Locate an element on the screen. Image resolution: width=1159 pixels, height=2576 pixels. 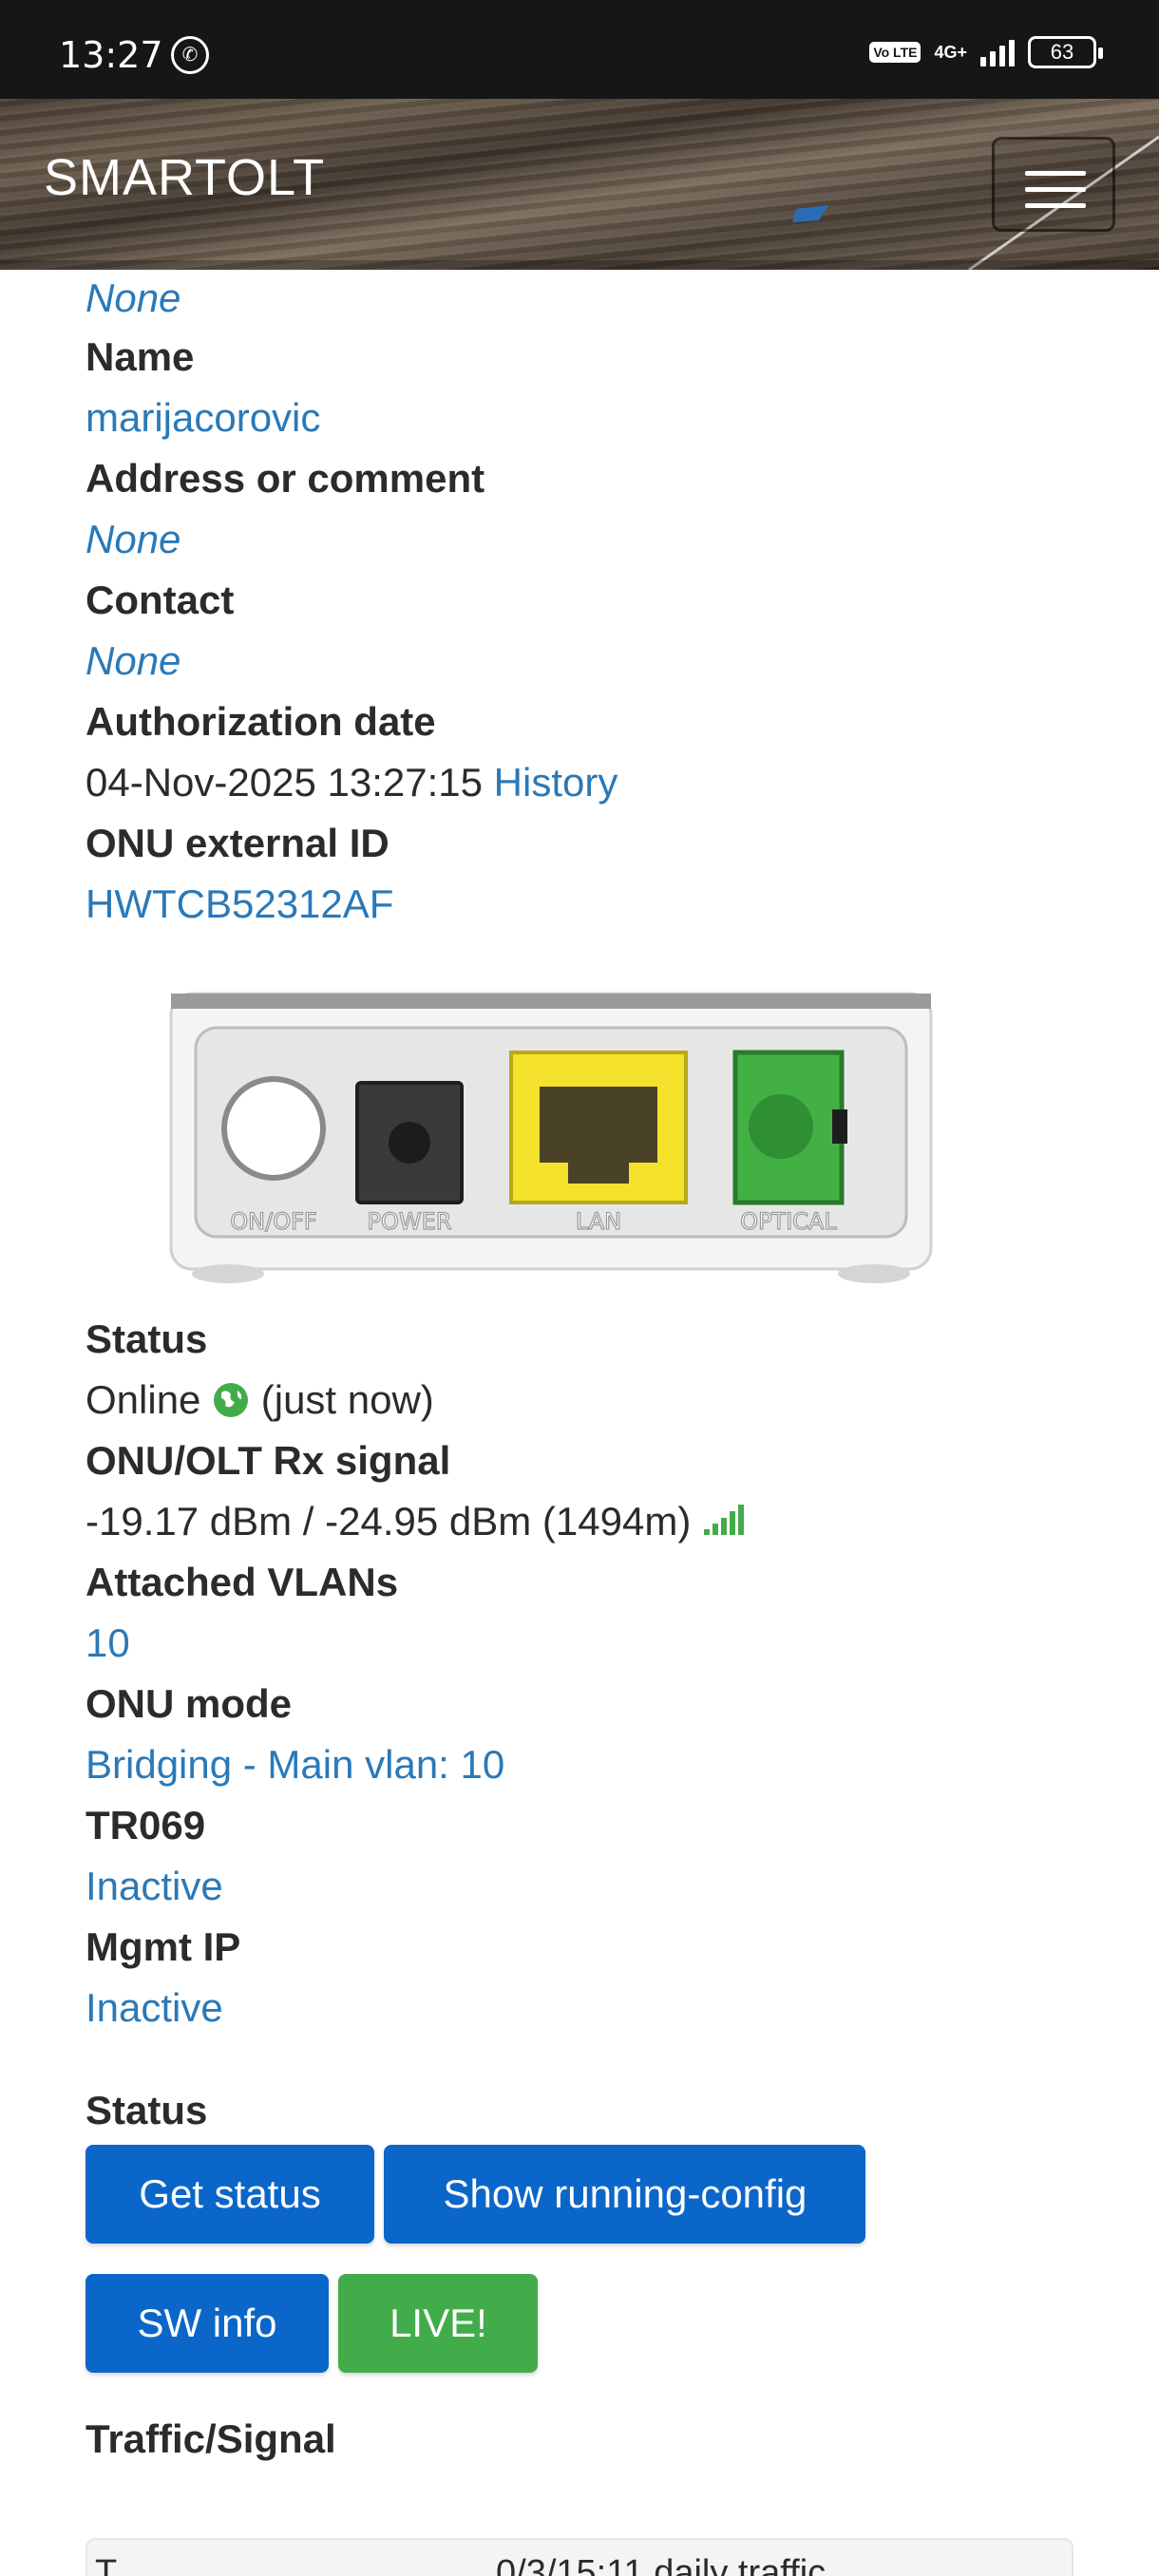
contact-label: Contact is located at coordinates (160, 600).